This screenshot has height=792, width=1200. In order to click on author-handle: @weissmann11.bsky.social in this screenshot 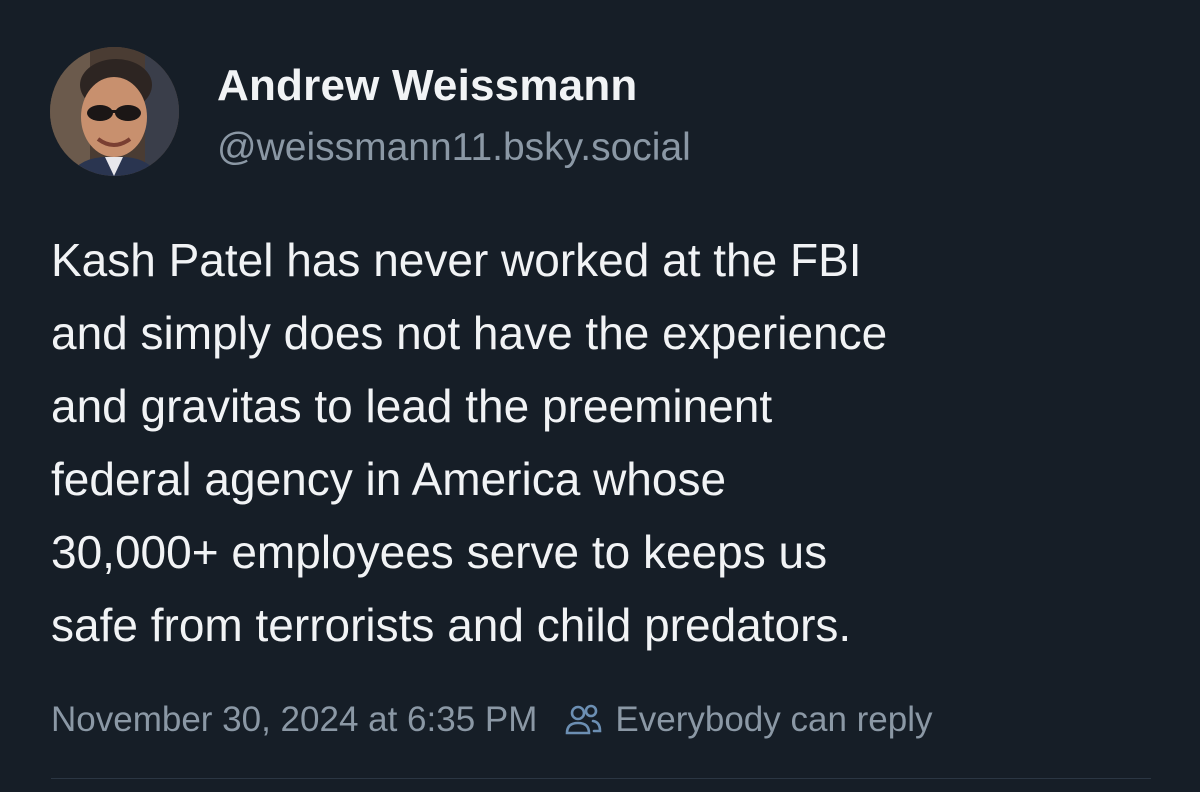, I will do `click(454, 148)`.